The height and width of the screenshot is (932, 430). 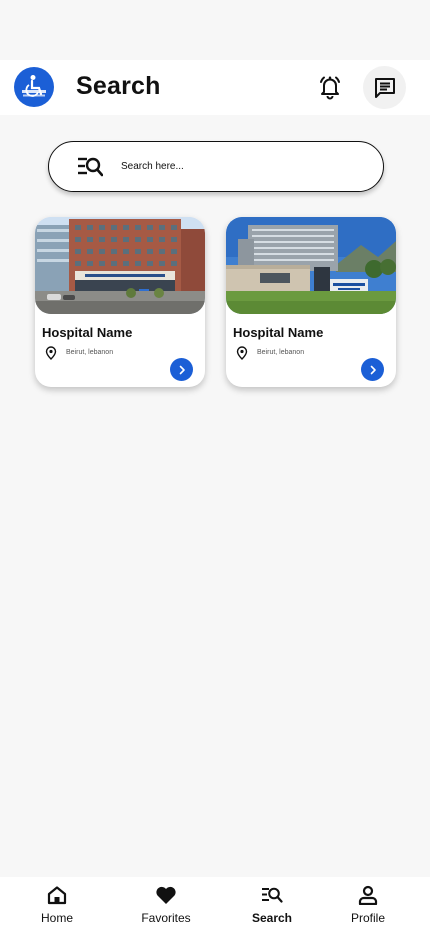 What do you see at coordinates (241, 166) in the screenshot?
I see `search-input` at bounding box center [241, 166].